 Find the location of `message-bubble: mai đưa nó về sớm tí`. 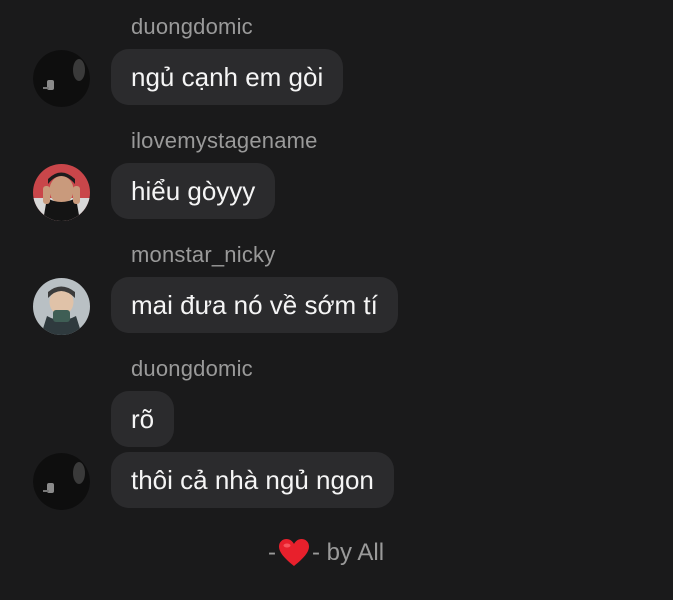

message-bubble: mai đưa nó về sớm tí is located at coordinates (254, 305).